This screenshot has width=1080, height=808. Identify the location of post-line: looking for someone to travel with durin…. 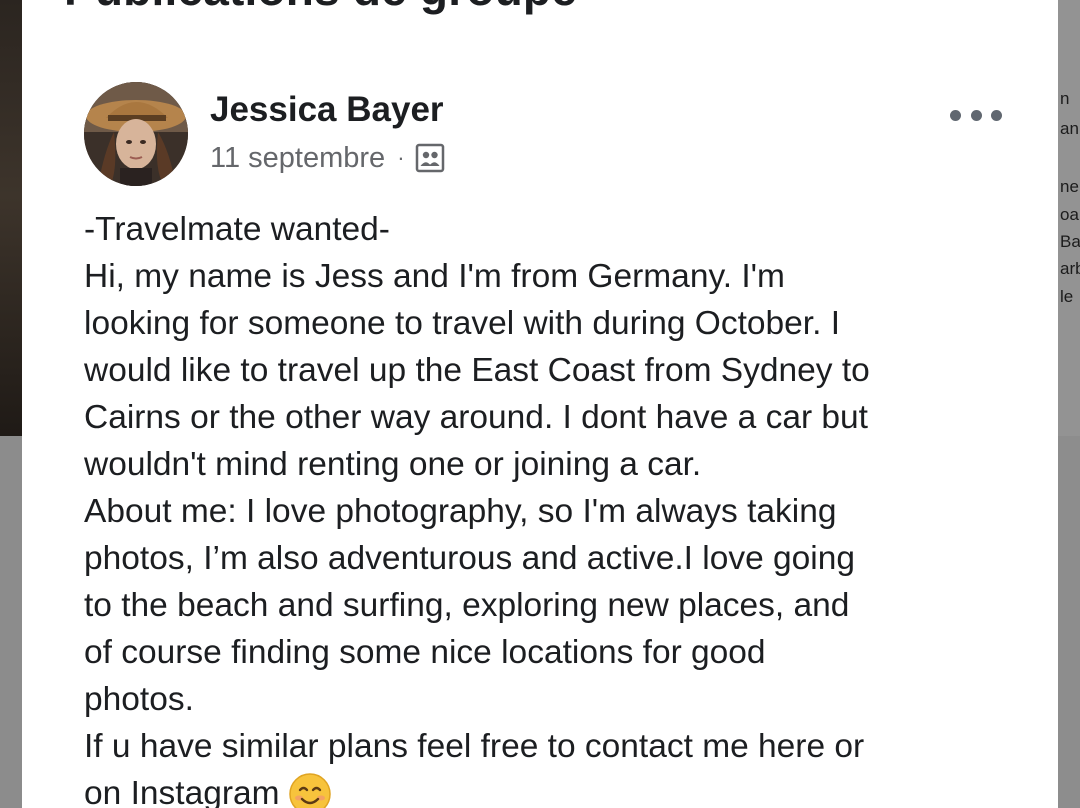
(462, 323).